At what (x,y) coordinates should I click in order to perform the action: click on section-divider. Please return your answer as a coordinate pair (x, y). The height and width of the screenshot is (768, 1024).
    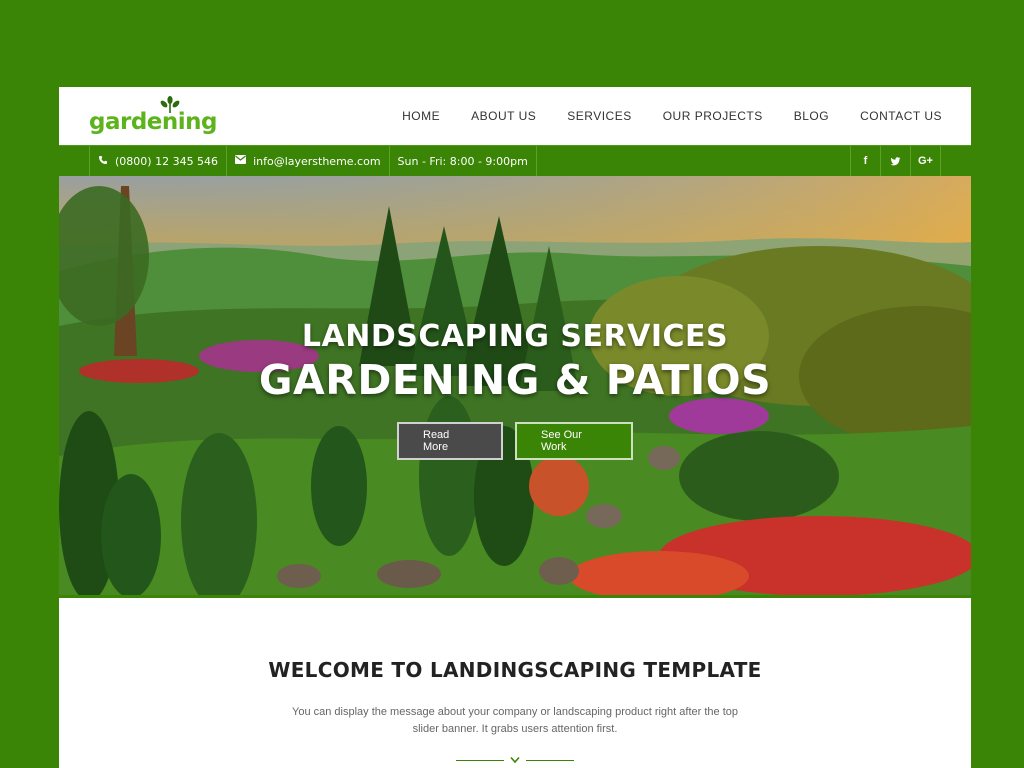
    Looking at the image, I should click on (515, 760).